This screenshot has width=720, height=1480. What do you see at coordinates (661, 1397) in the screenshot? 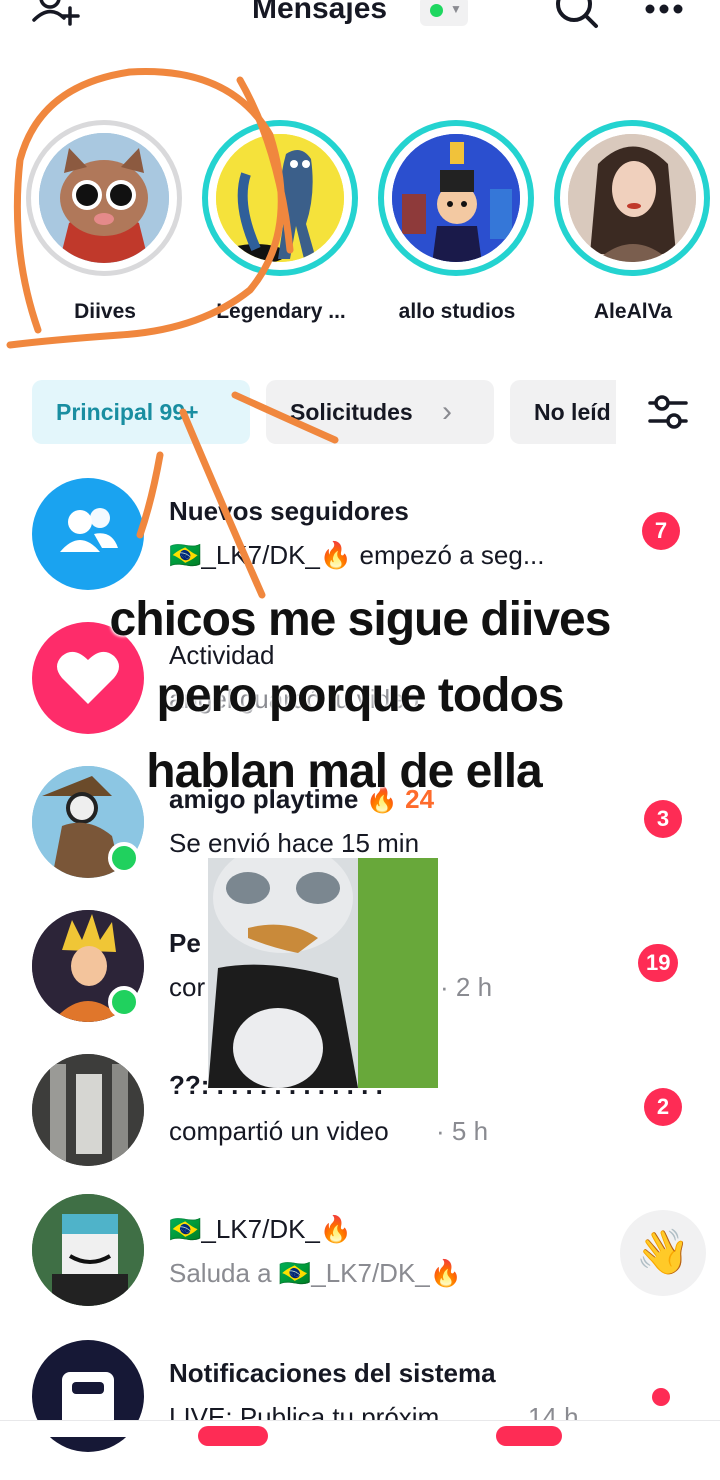
I see `unread-dot` at bounding box center [661, 1397].